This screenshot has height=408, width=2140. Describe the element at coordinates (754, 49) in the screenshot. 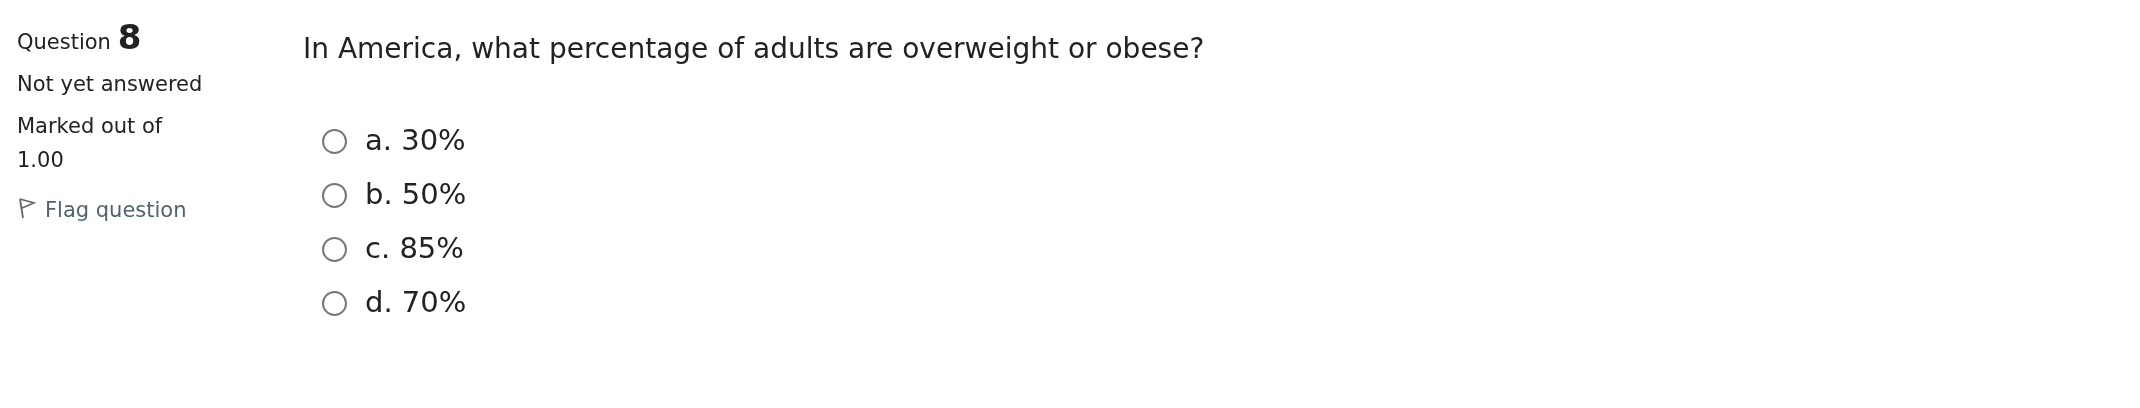

I see `question-text: In America, what percentage of adults are overweight or obese?` at that location.